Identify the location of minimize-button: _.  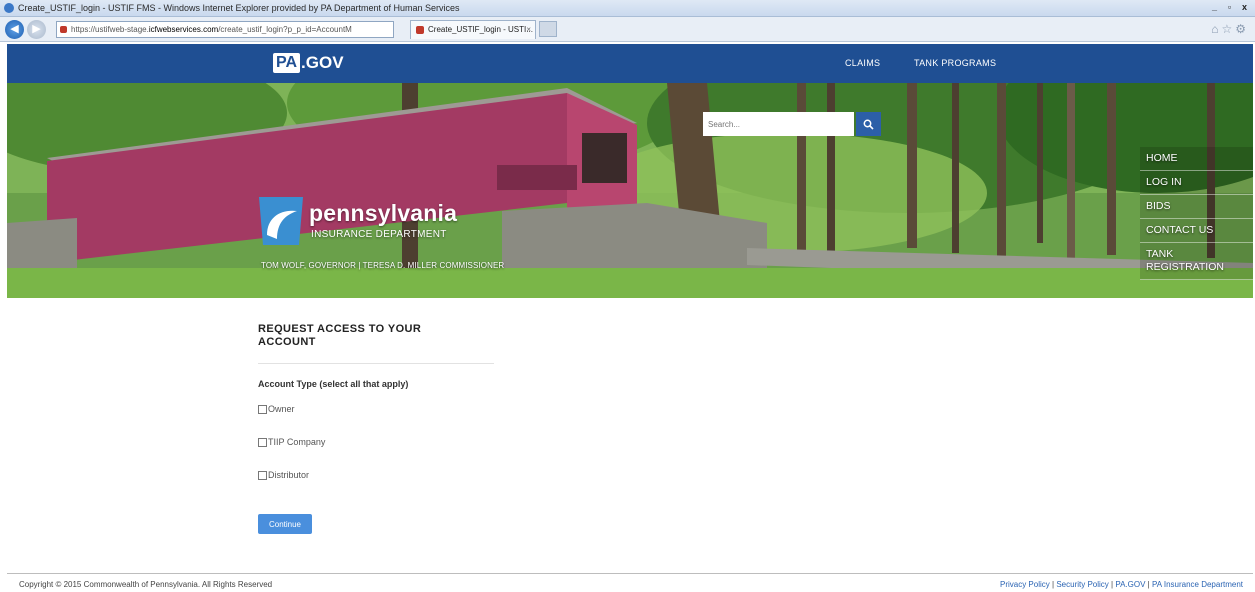
(1214, 8).